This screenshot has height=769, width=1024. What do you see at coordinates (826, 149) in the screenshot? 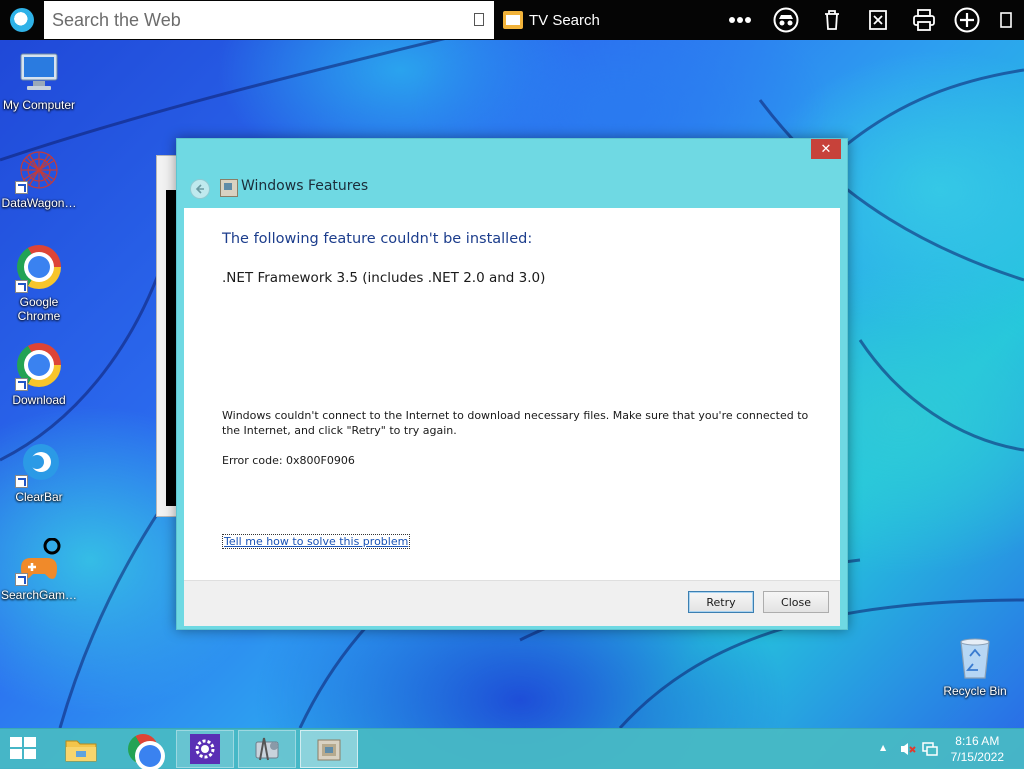
I see `close-window-button: ✕` at bounding box center [826, 149].